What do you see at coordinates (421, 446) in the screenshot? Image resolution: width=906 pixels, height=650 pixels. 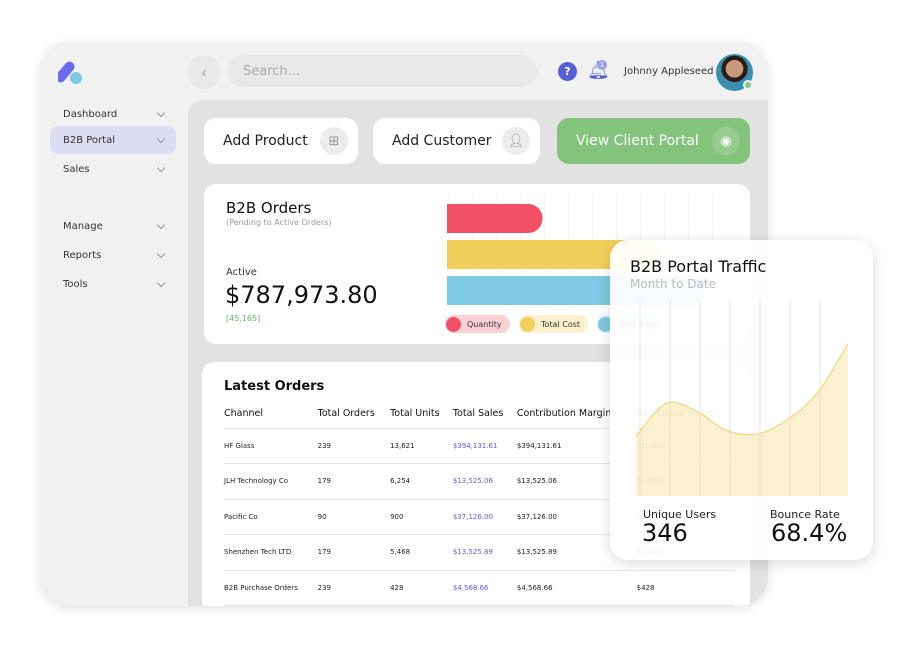 I see `table-cell: 13,621` at bounding box center [421, 446].